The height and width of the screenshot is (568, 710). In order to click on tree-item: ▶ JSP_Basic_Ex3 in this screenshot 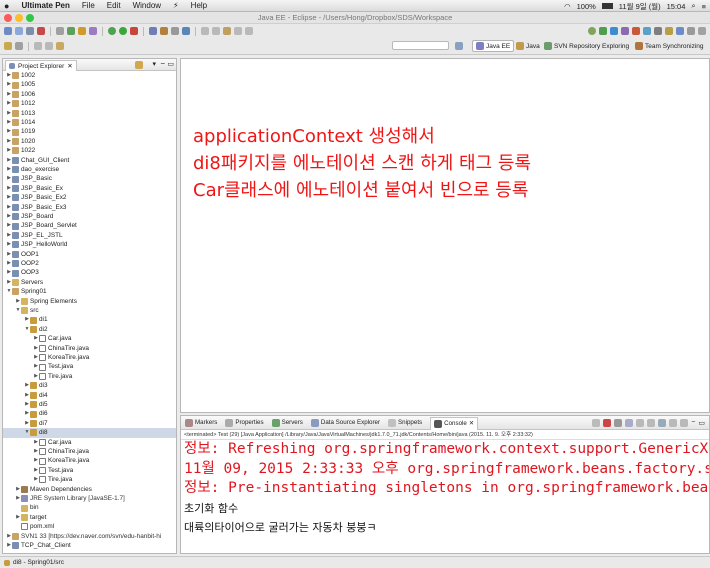, I will do `click(34, 207)`.